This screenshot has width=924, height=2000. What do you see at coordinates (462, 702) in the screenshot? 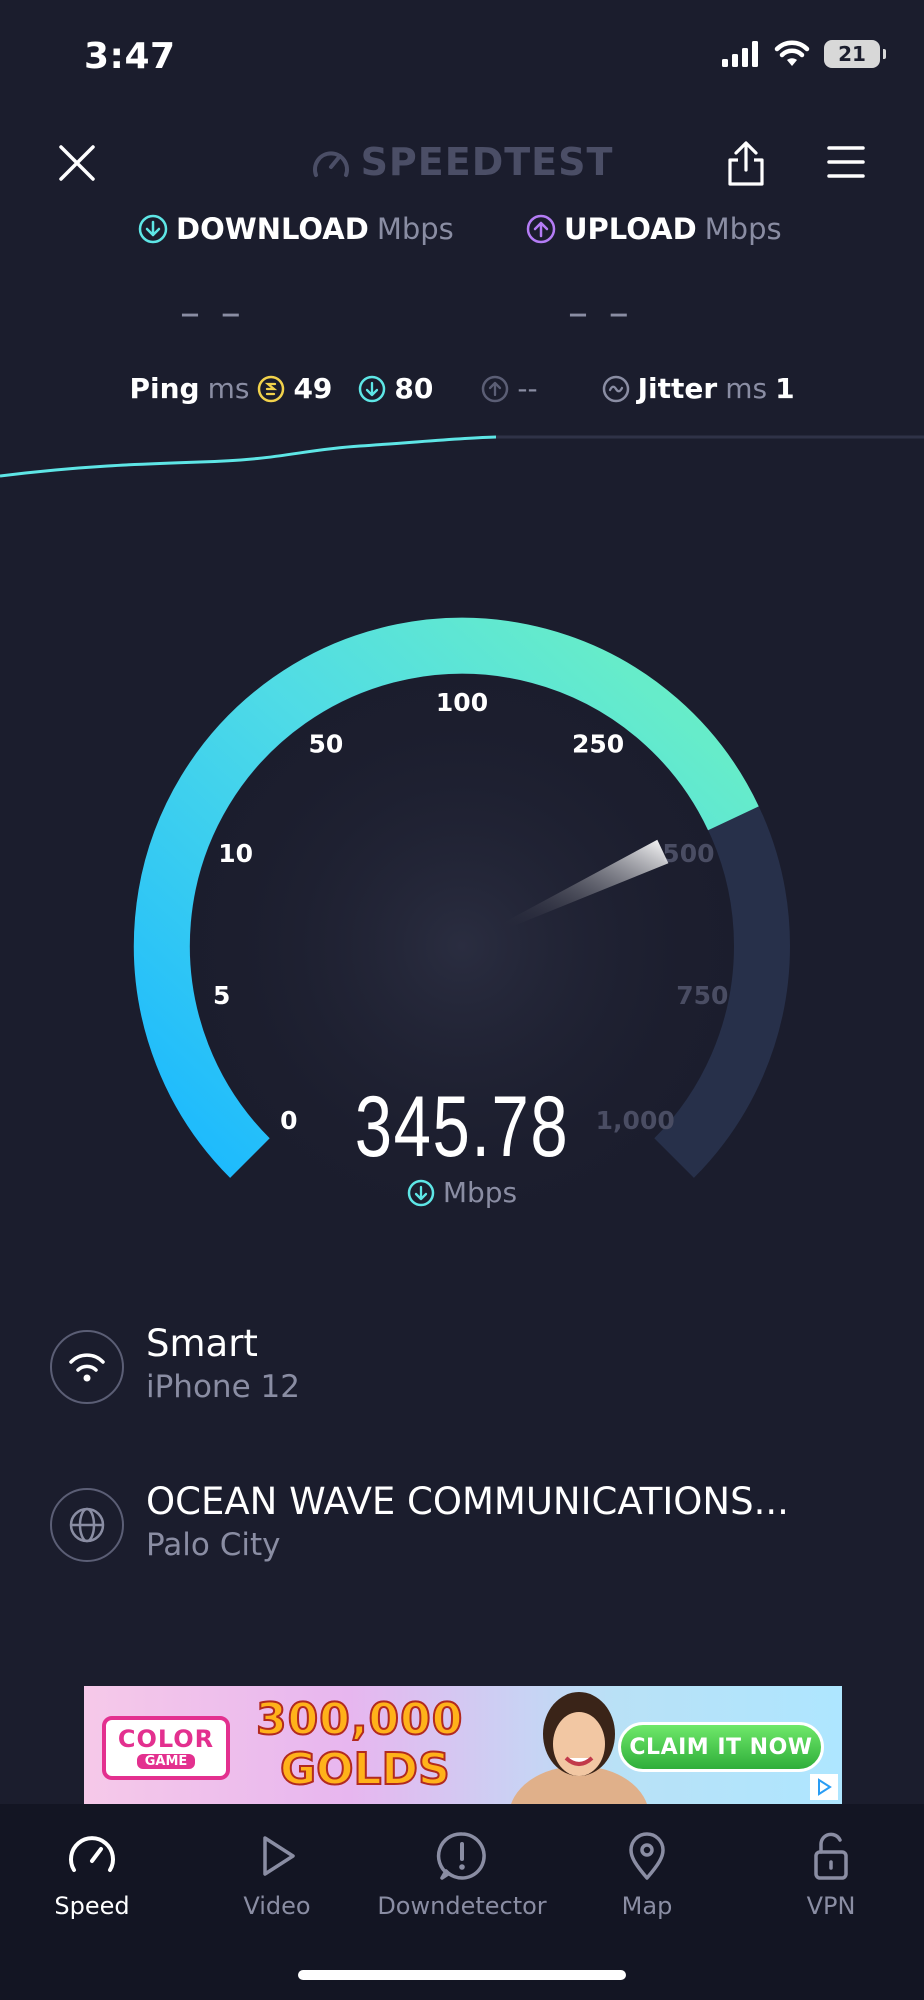
I see `gauge-tick-label: 100` at bounding box center [462, 702].